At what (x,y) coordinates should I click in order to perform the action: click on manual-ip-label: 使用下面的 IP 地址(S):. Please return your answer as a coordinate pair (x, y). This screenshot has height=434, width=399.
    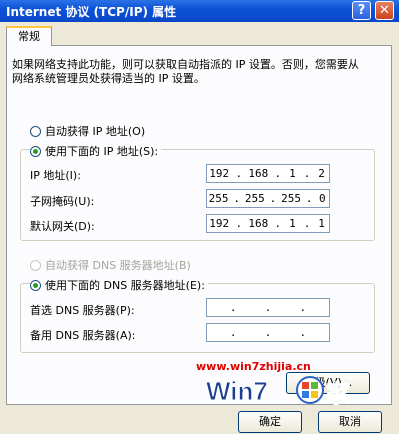
    Looking at the image, I should click on (102, 151).